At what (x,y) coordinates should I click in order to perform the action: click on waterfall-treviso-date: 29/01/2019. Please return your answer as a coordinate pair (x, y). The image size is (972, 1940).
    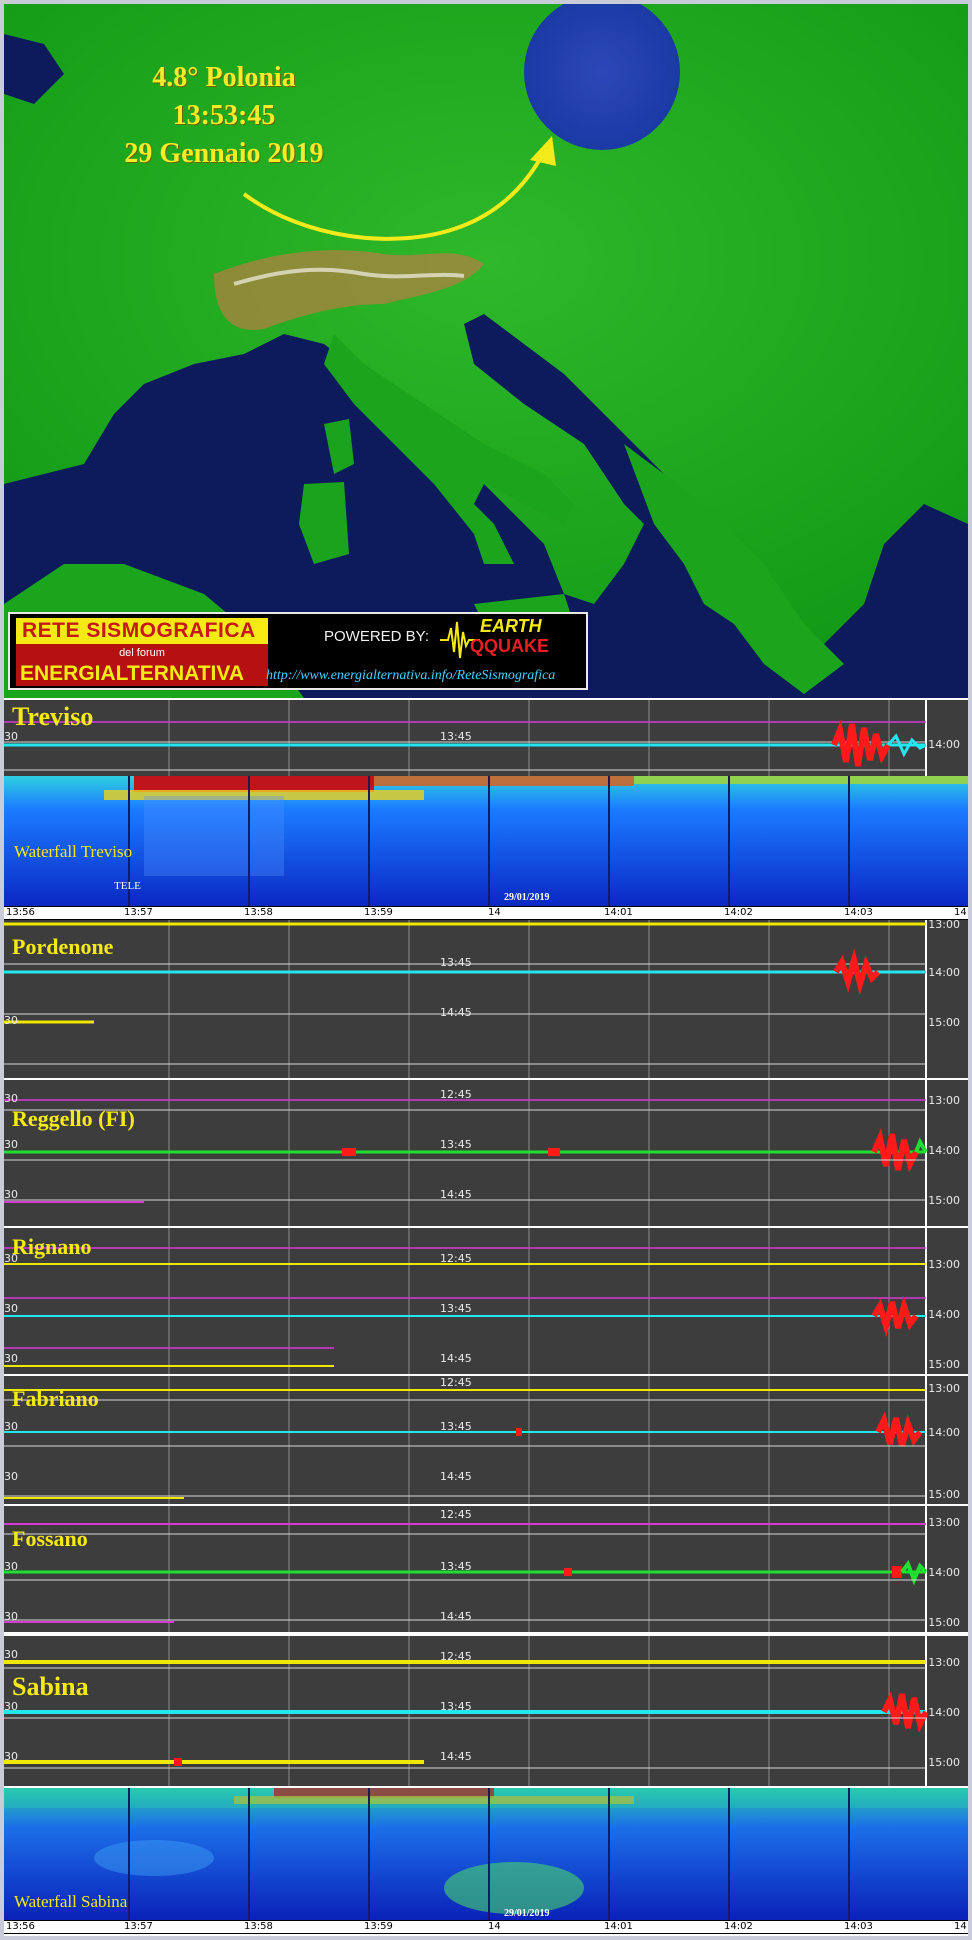
    Looking at the image, I should click on (527, 897).